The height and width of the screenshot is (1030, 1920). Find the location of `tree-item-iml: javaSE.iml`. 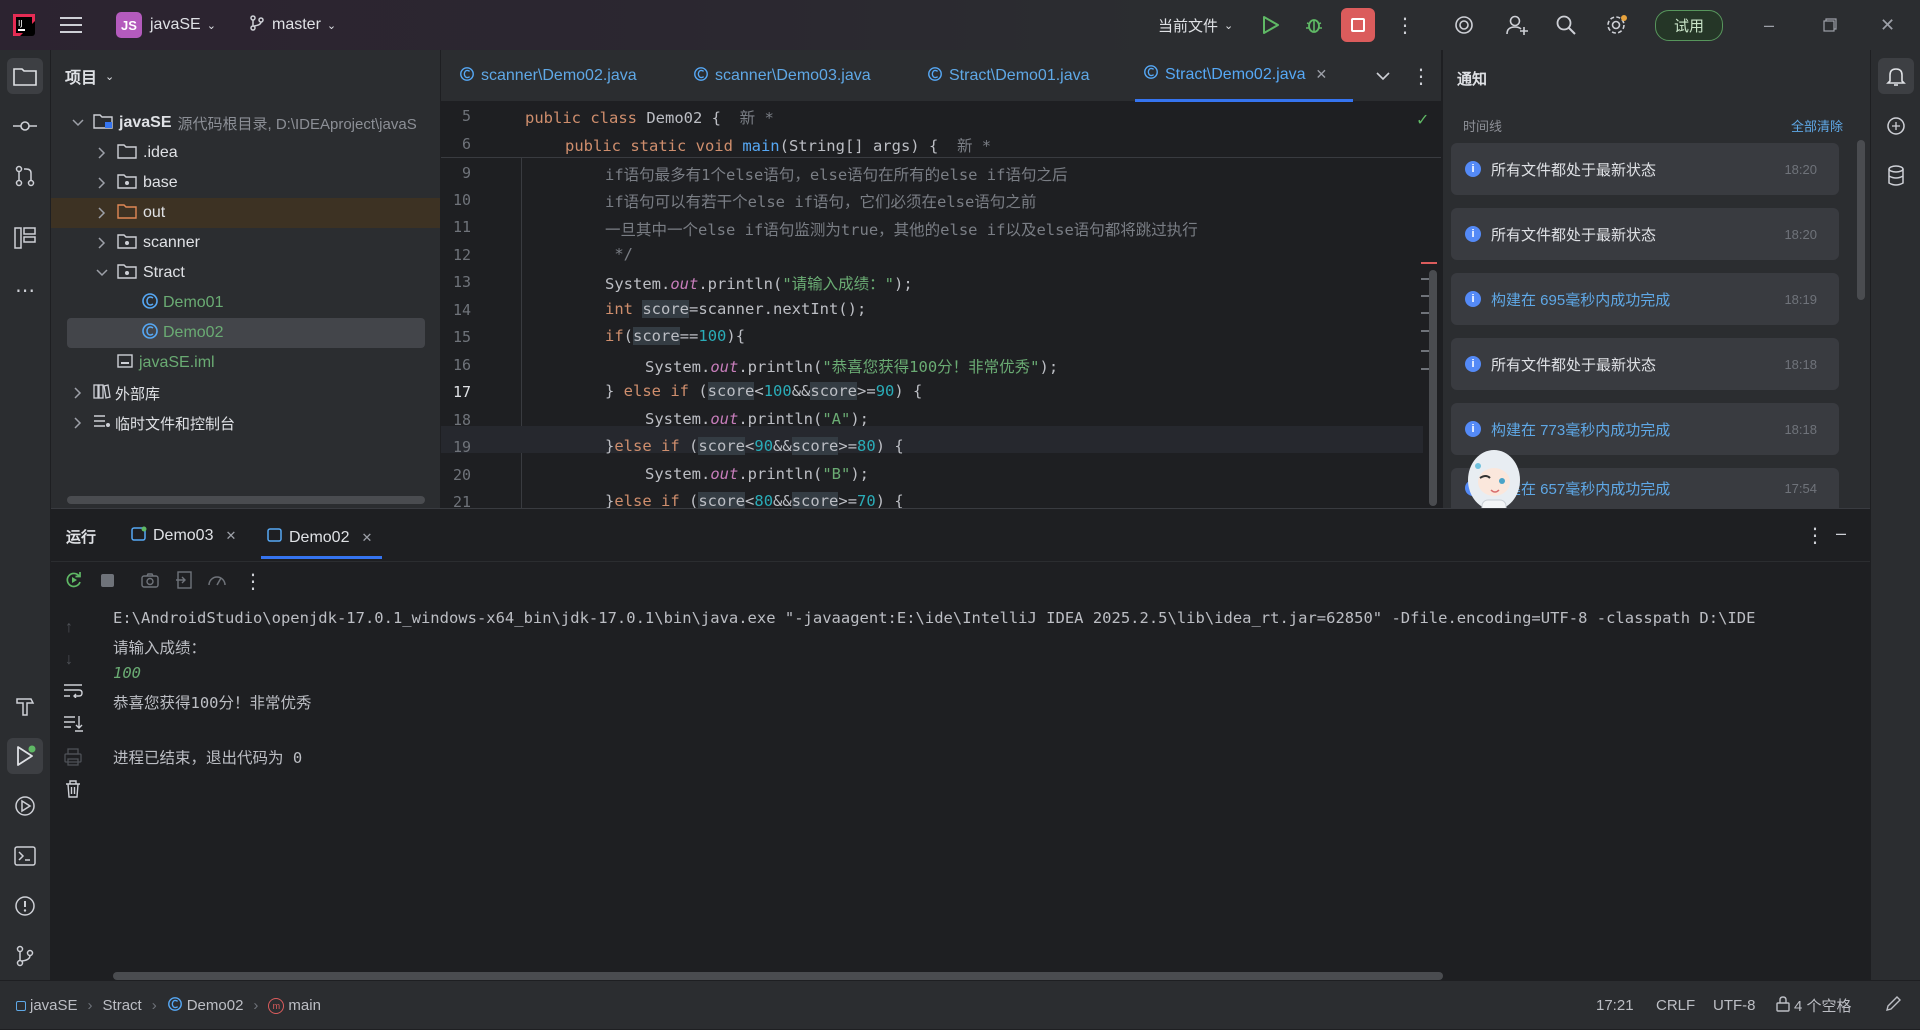

tree-item-iml: javaSE.iml is located at coordinates (245, 363).